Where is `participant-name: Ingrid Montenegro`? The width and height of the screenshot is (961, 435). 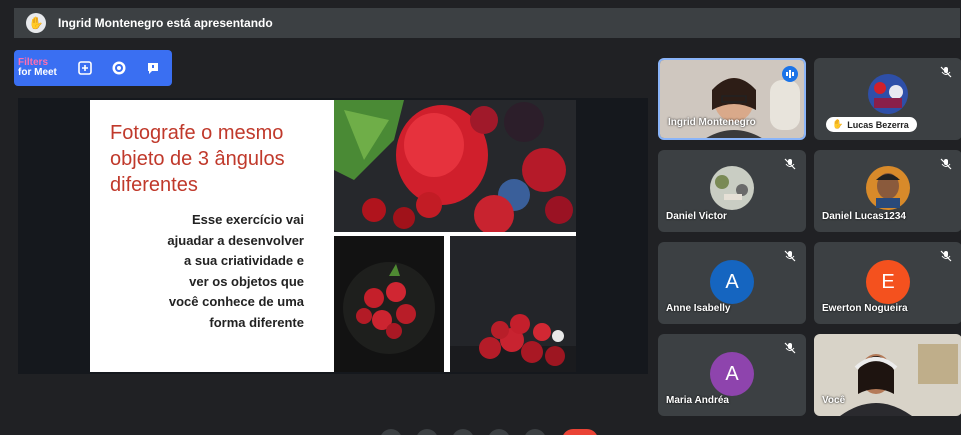
participant-name: Ingrid Montenegro is located at coordinates (712, 122).